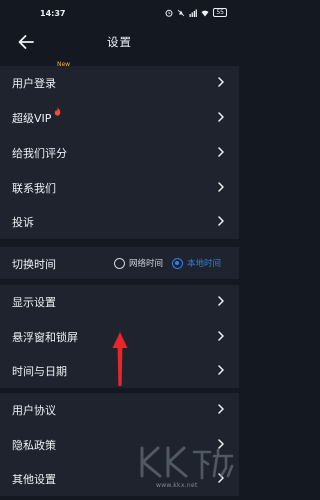  Describe the element at coordinates (204, 264) in the screenshot. I see `radio-local-time-label: 本地时间` at that location.